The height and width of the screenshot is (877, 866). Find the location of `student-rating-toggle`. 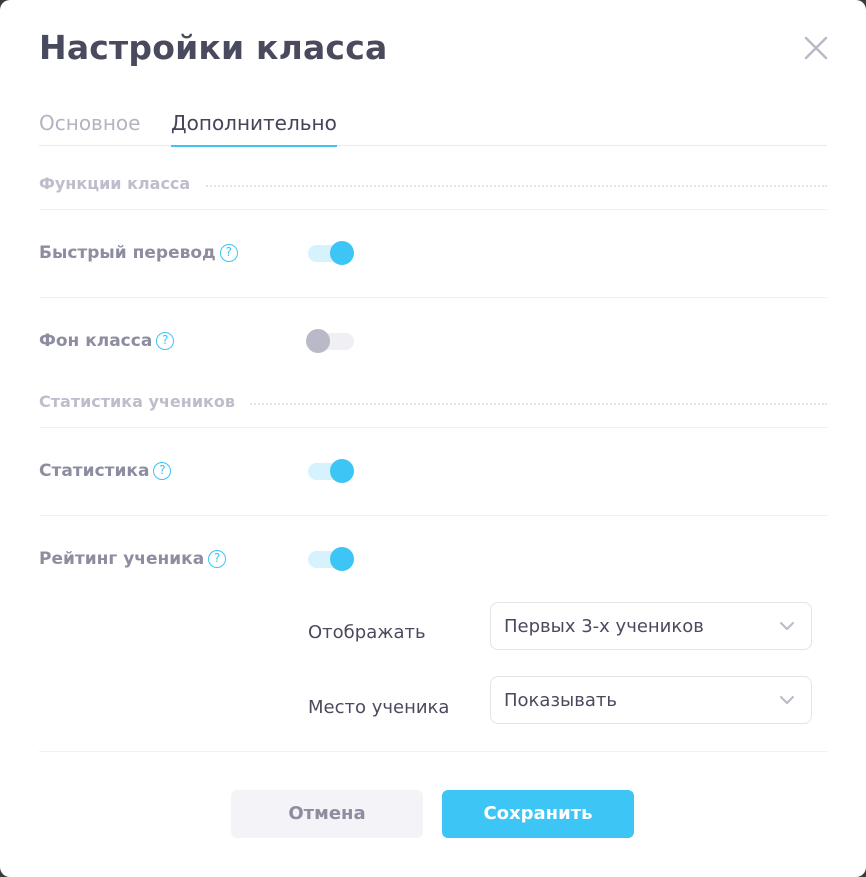

student-rating-toggle is located at coordinates (330, 559).